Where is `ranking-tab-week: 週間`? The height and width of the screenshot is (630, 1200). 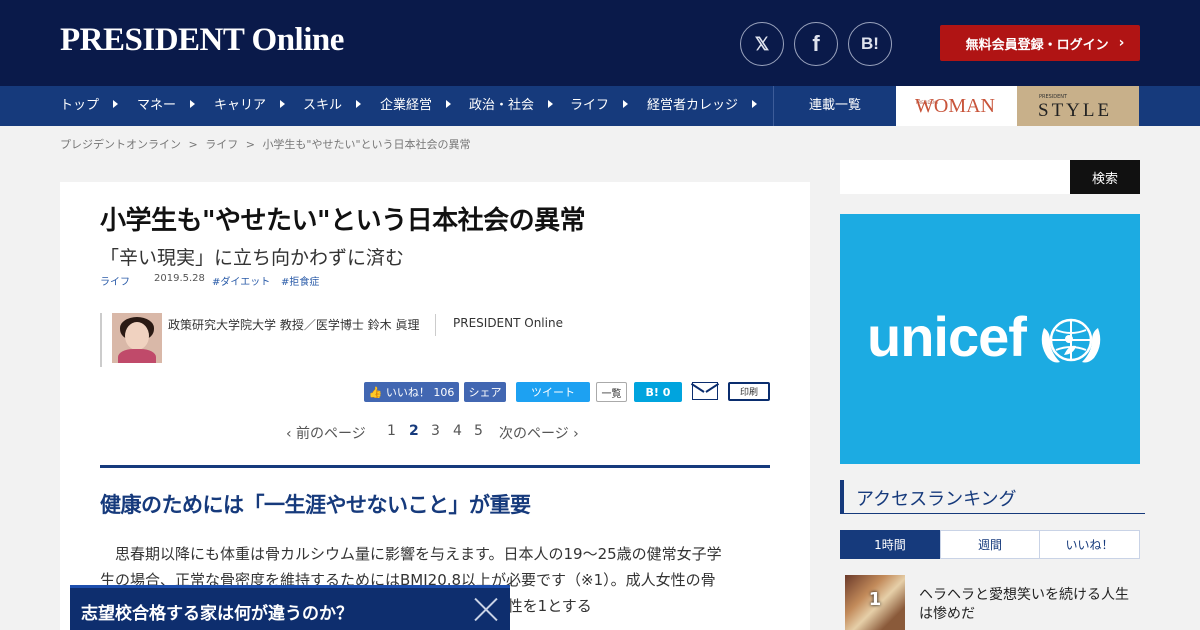
ranking-tab-week: 週間 is located at coordinates (990, 544).